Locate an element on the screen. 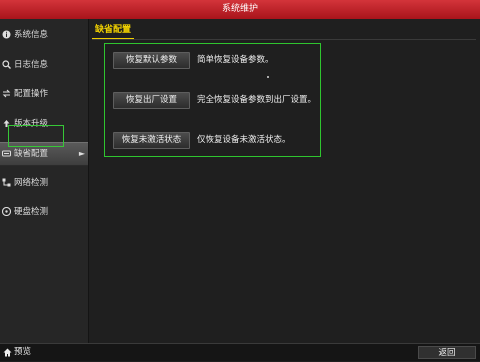 The width and height of the screenshot is (480, 362). search-icon is located at coordinates (6, 64).